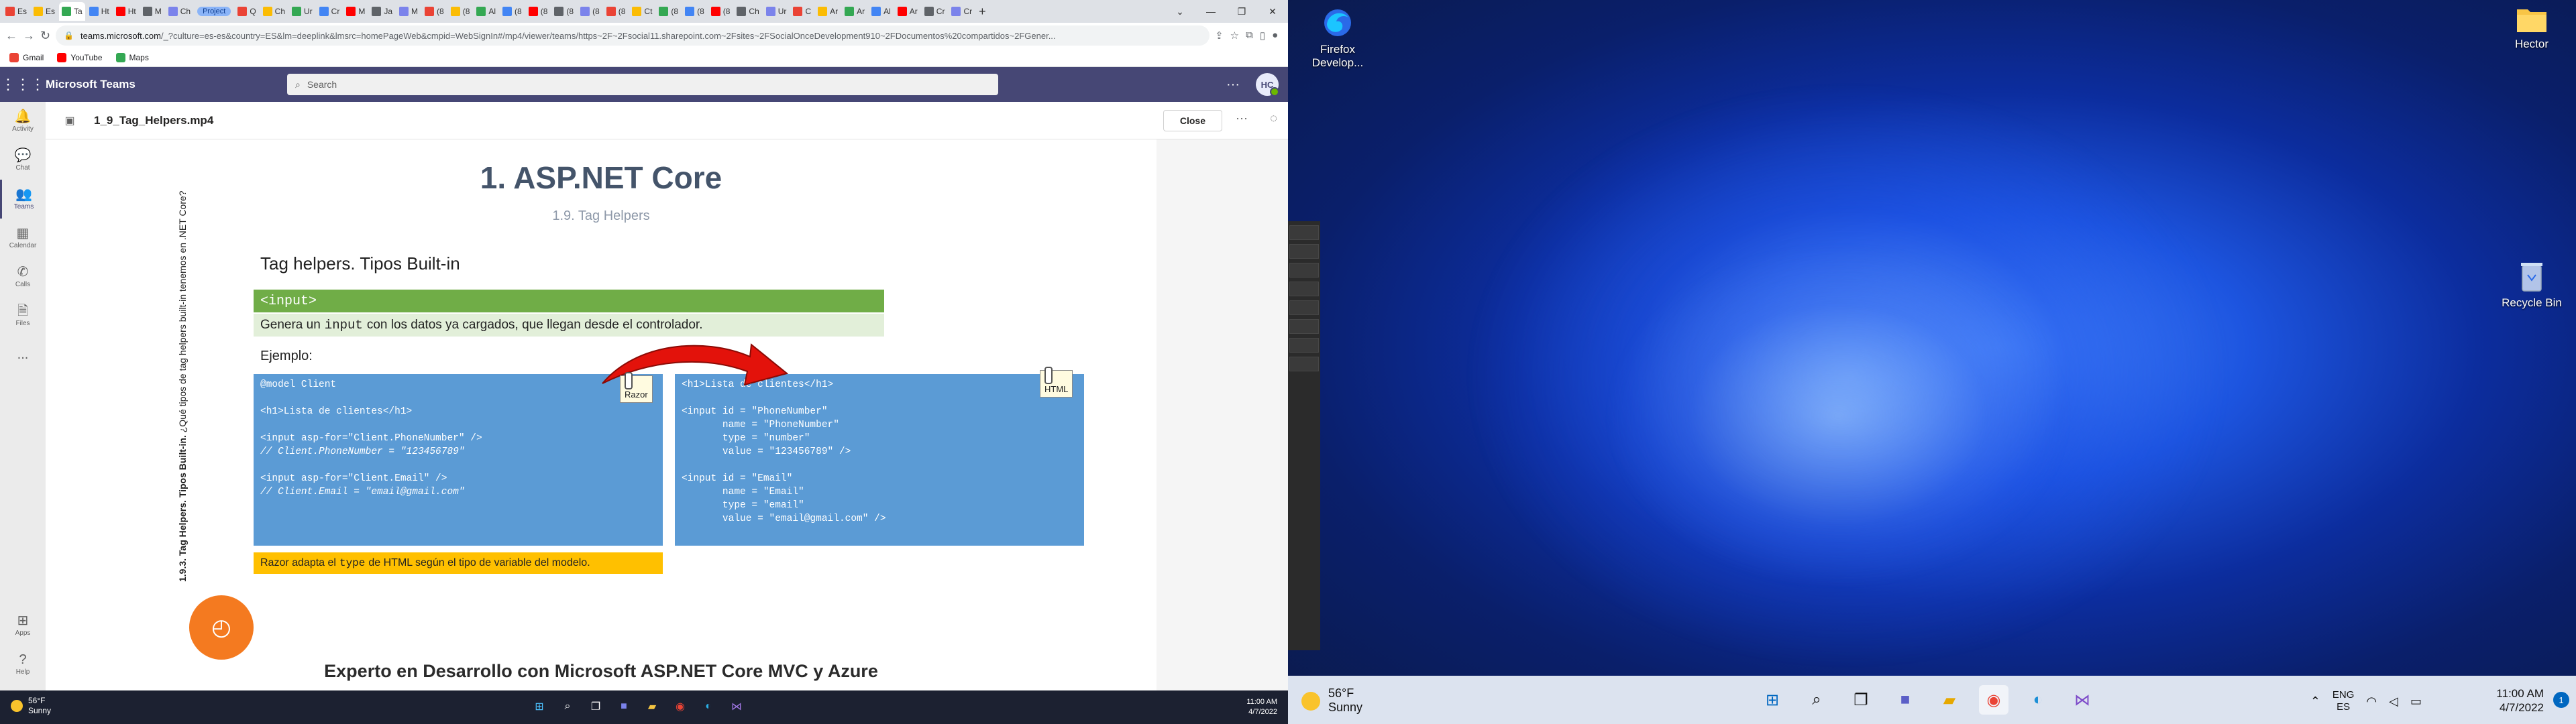  What do you see at coordinates (1262, 35) in the screenshot?
I see `sidebar-icon: ▯` at bounding box center [1262, 35].